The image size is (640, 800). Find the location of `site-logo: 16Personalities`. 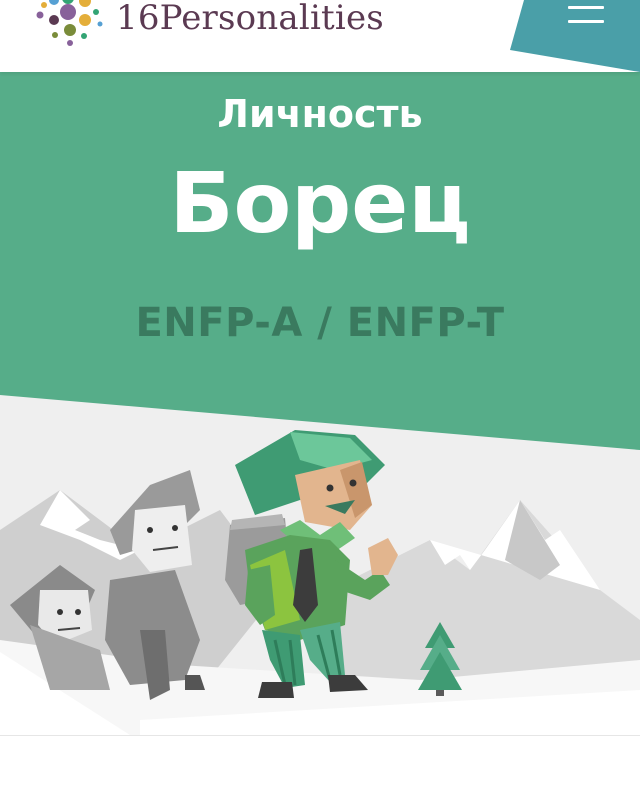

site-logo: 16Personalities is located at coordinates (207, 24).